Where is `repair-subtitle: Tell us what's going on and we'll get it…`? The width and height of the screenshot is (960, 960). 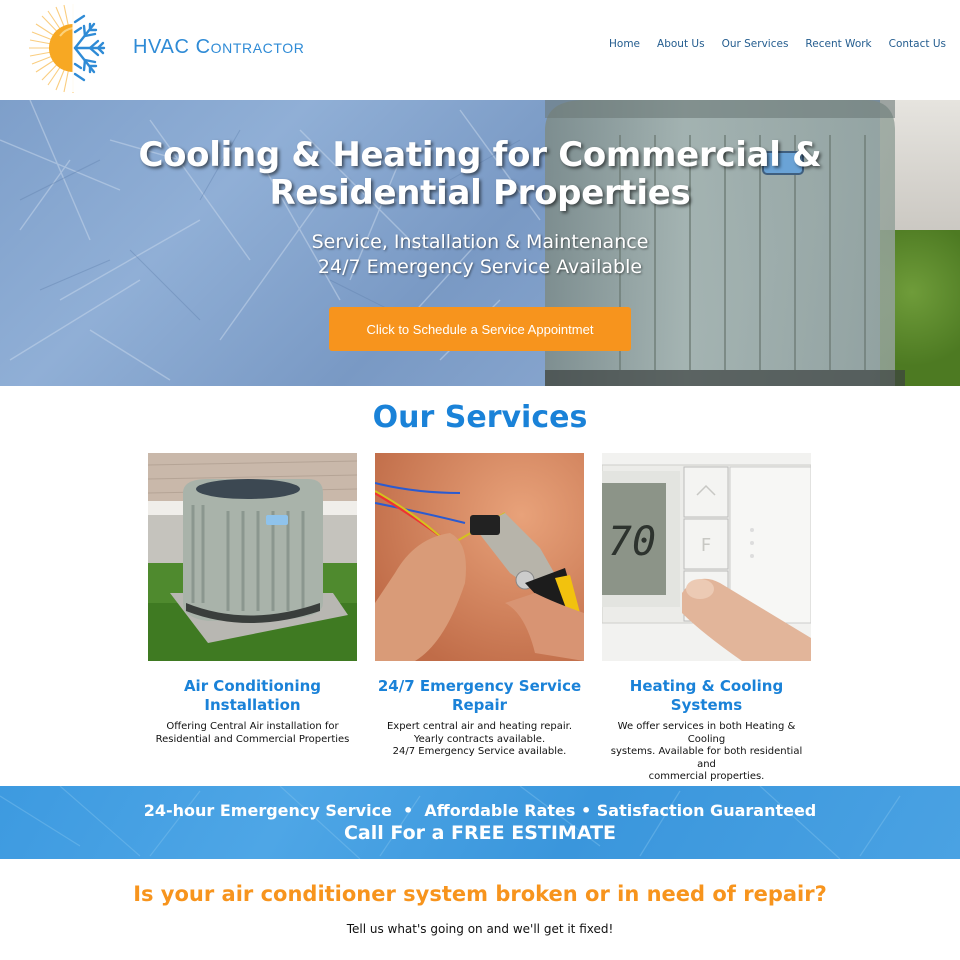
repair-subtitle: Tell us what's going on and we'll get it… is located at coordinates (480, 929).